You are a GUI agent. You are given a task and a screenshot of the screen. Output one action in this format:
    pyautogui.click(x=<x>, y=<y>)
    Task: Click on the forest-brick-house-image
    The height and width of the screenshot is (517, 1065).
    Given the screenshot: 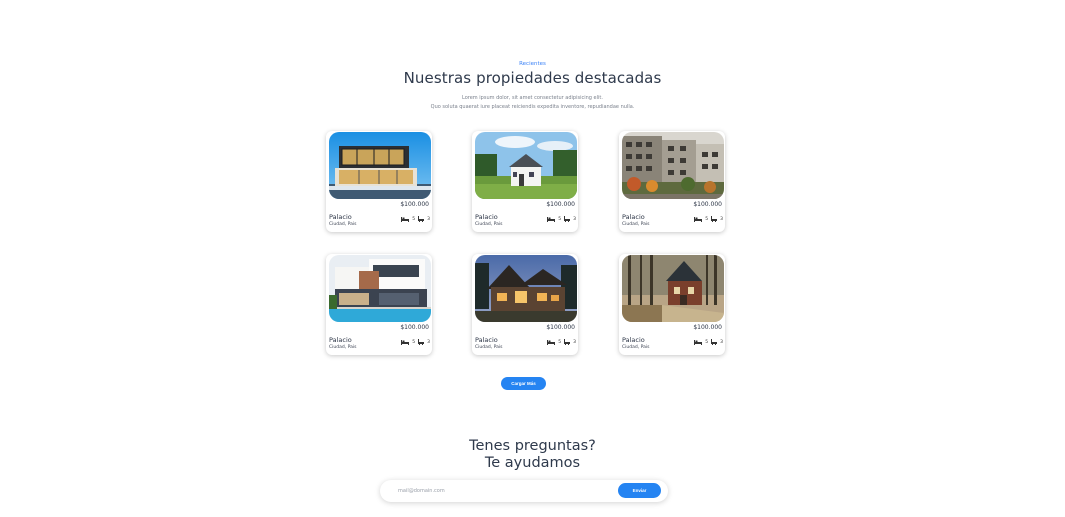 What is the action you would take?
    pyautogui.click(x=673, y=288)
    